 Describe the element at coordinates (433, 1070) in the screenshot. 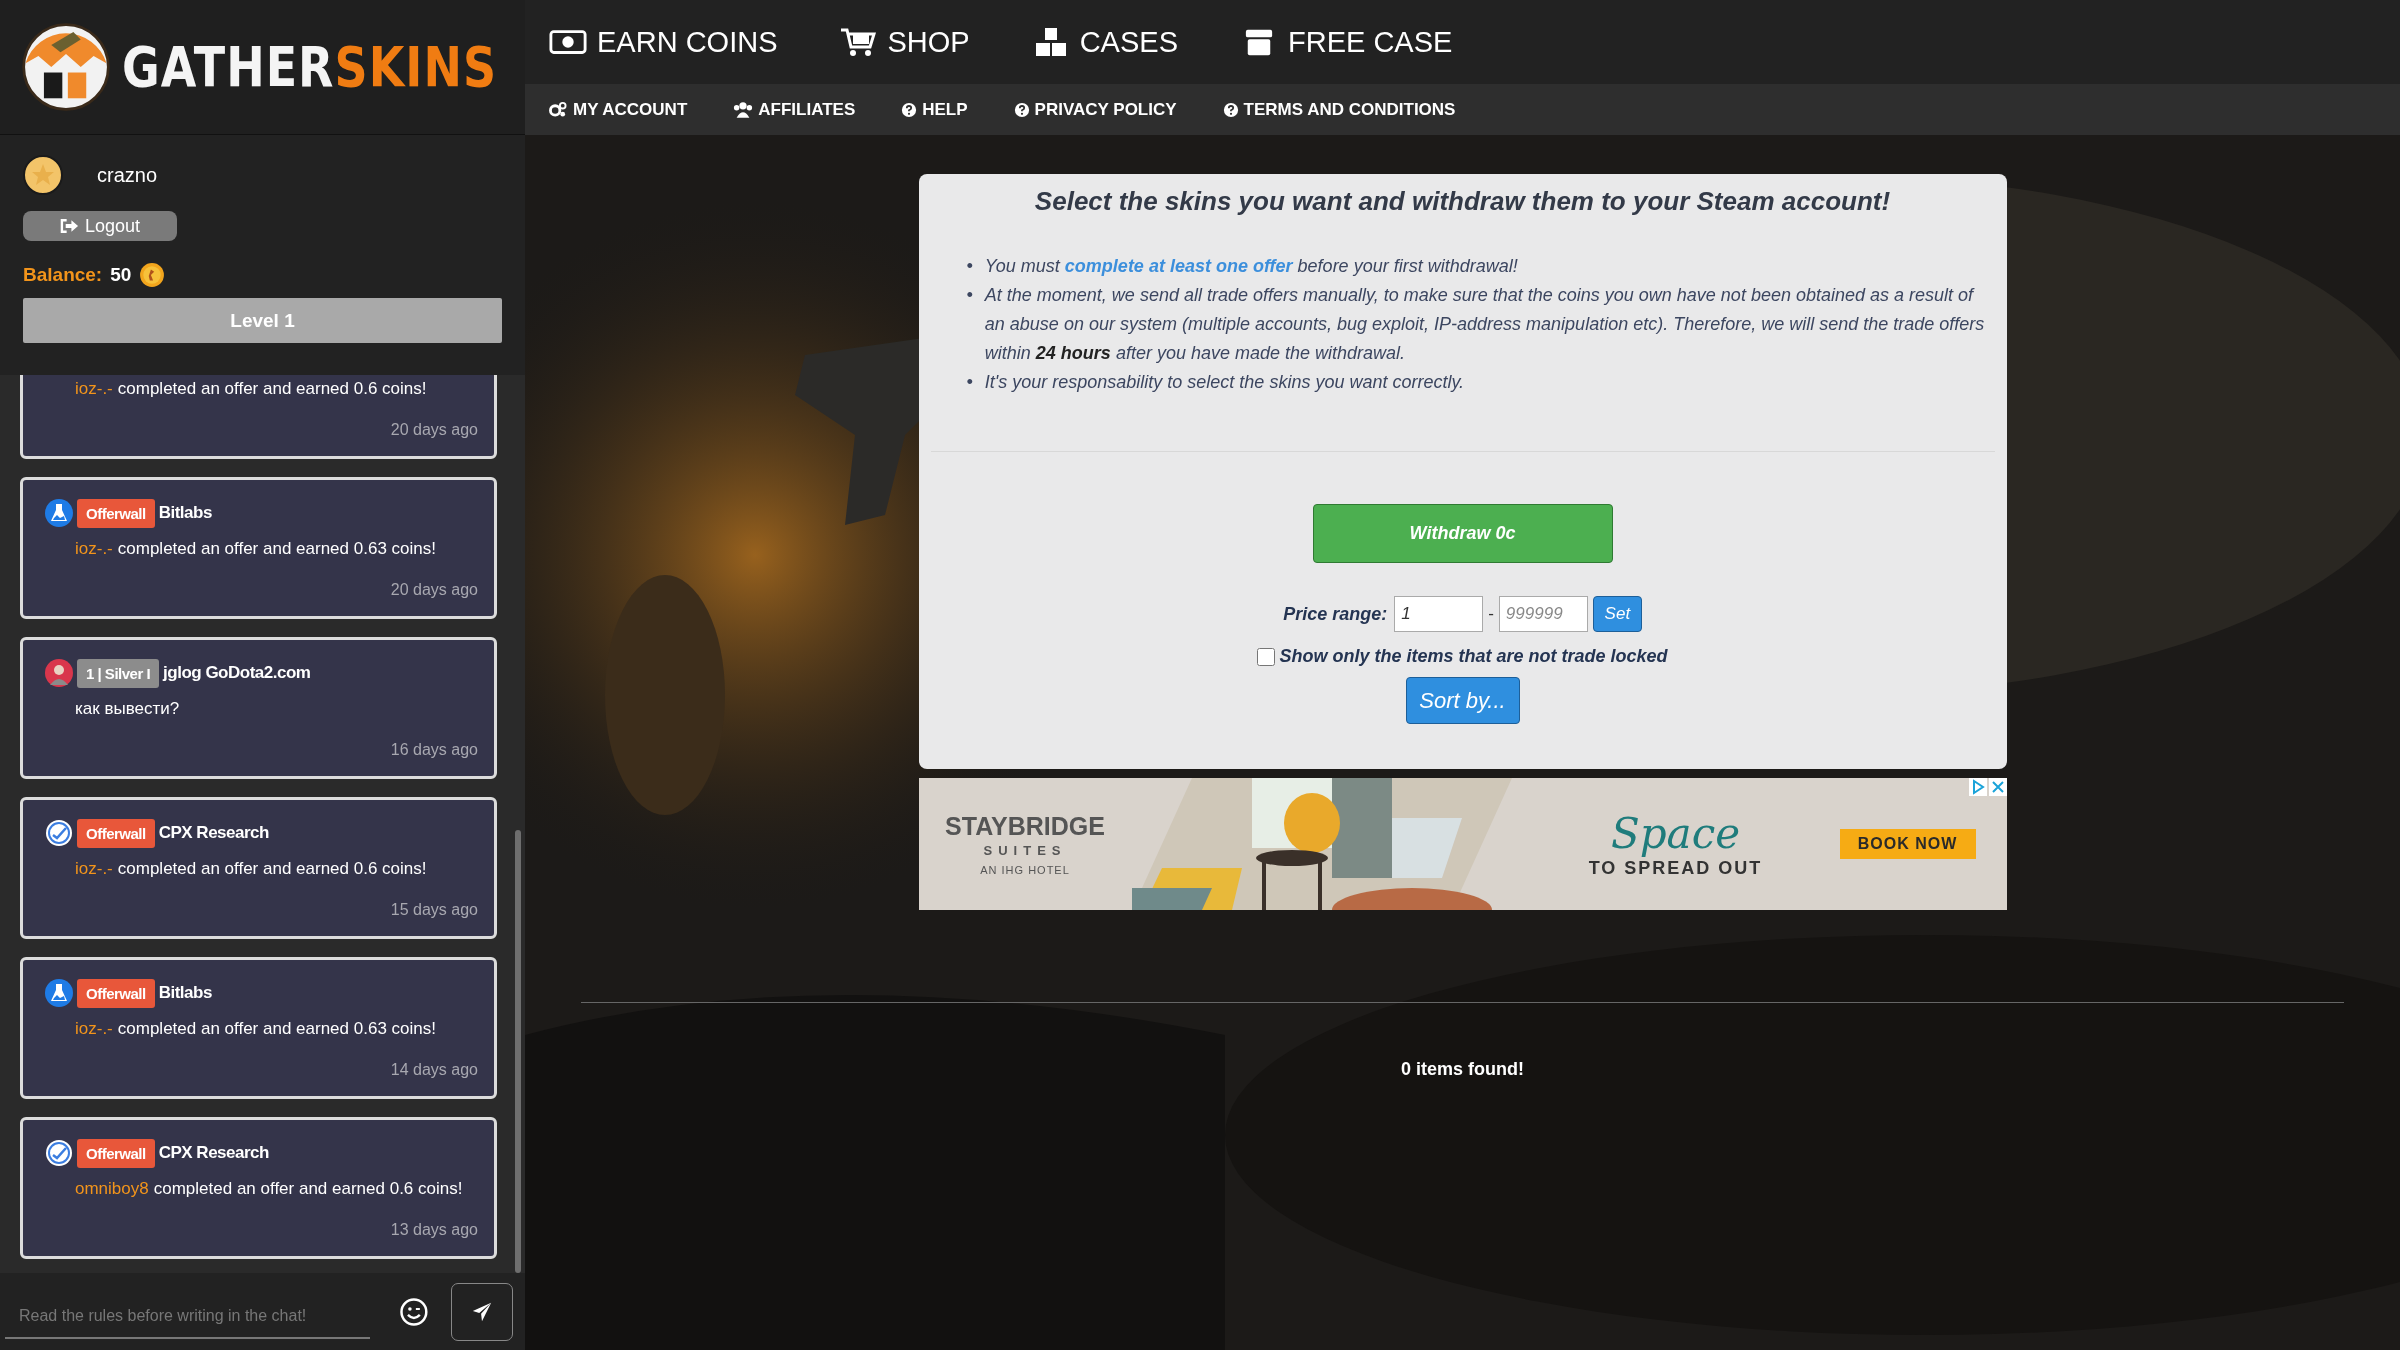

I see `timestamp: 14 days ago` at that location.